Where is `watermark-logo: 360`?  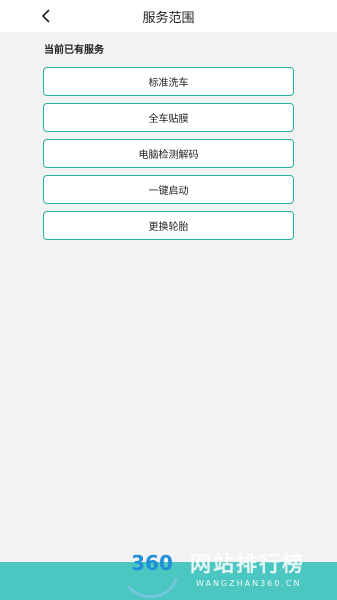 watermark-logo: 360 is located at coordinates (152, 574).